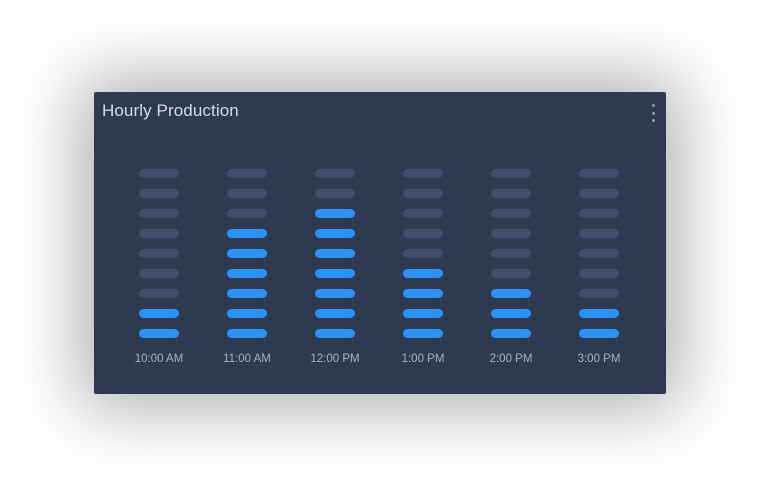  What do you see at coordinates (334, 359) in the screenshot?
I see `x-tick-label: 12:00 PM` at bounding box center [334, 359].